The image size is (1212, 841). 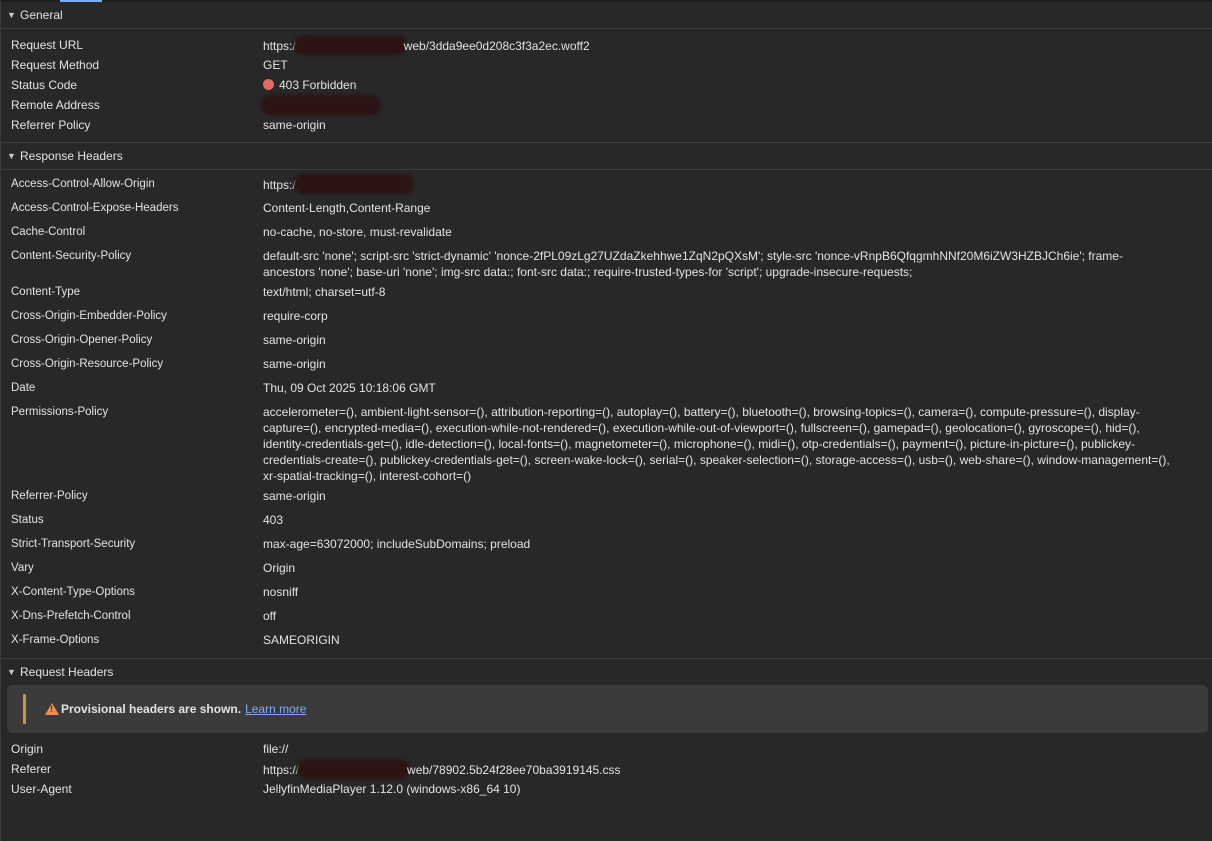 What do you see at coordinates (82, 340) in the screenshot?
I see `header-key: Cross-Origin-Opener-Policy` at bounding box center [82, 340].